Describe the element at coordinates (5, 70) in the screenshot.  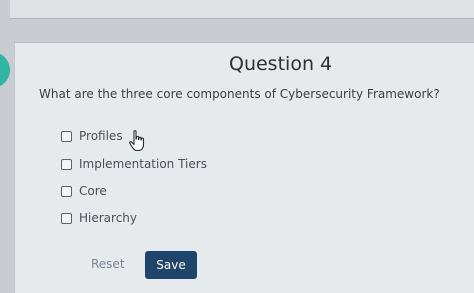
I see `side-tab` at that location.